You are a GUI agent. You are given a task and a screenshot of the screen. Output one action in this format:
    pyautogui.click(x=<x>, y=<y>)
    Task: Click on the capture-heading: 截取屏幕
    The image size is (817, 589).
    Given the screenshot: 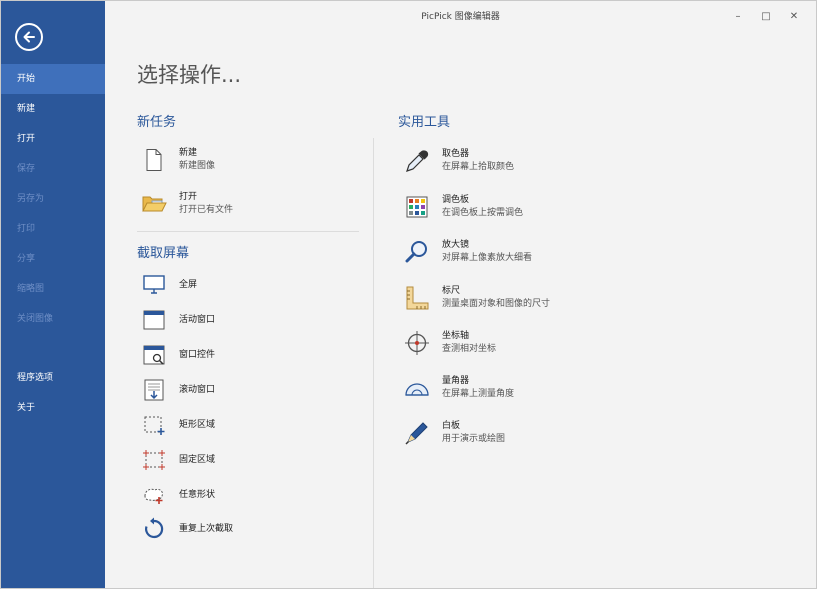 What is the action you would take?
    pyautogui.click(x=163, y=253)
    